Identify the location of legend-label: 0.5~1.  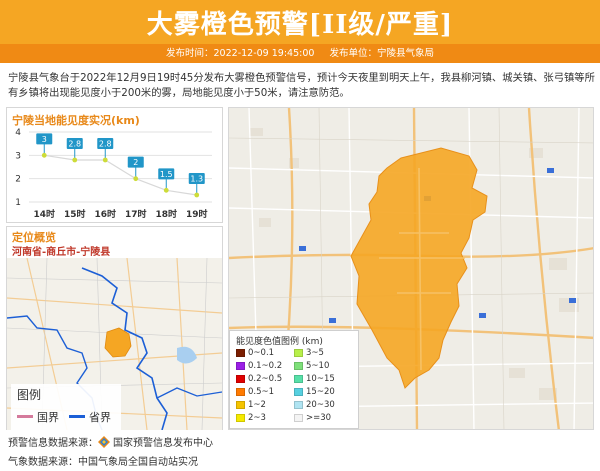
(261, 392).